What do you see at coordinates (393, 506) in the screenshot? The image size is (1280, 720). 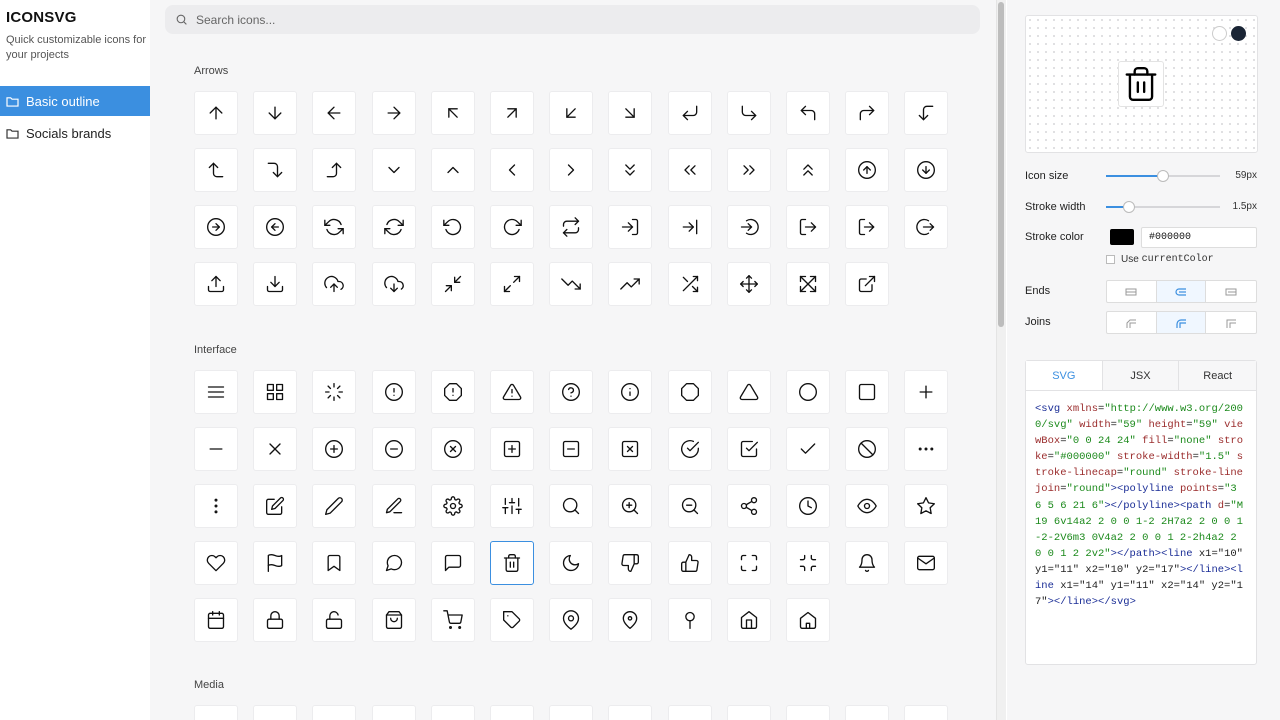 I see `icon-cell-edit-line` at bounding box center [393, 506].